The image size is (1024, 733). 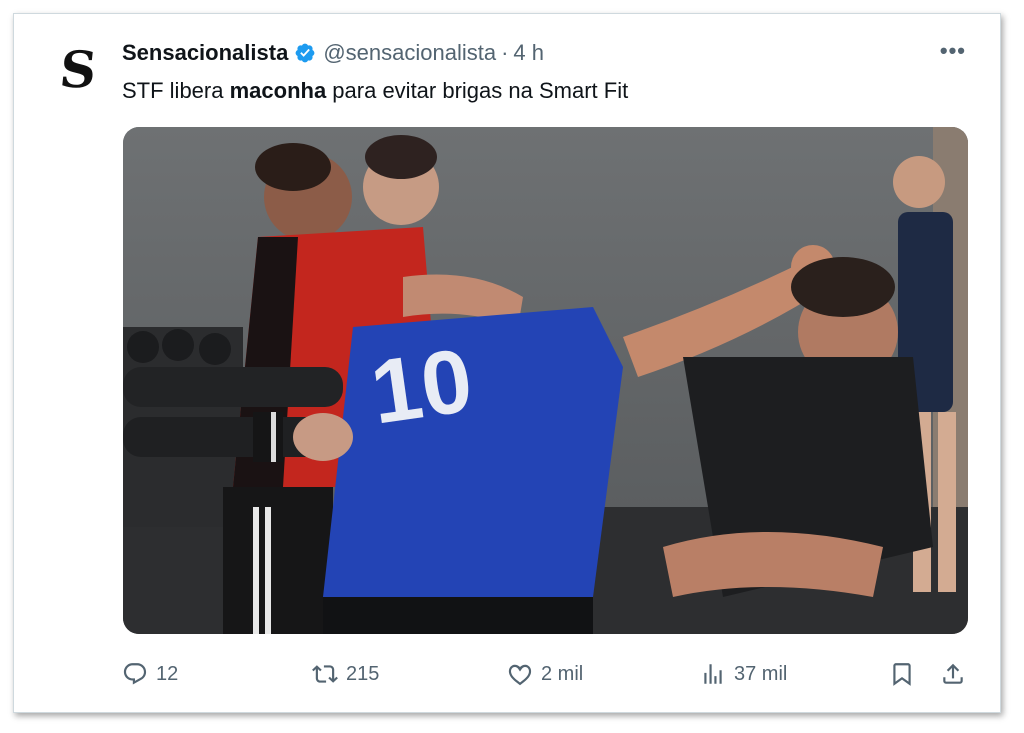 What do you see at coordinates (135, 674) in the screenshot?
I see `reply-icon` at bounding box center [135, 674].